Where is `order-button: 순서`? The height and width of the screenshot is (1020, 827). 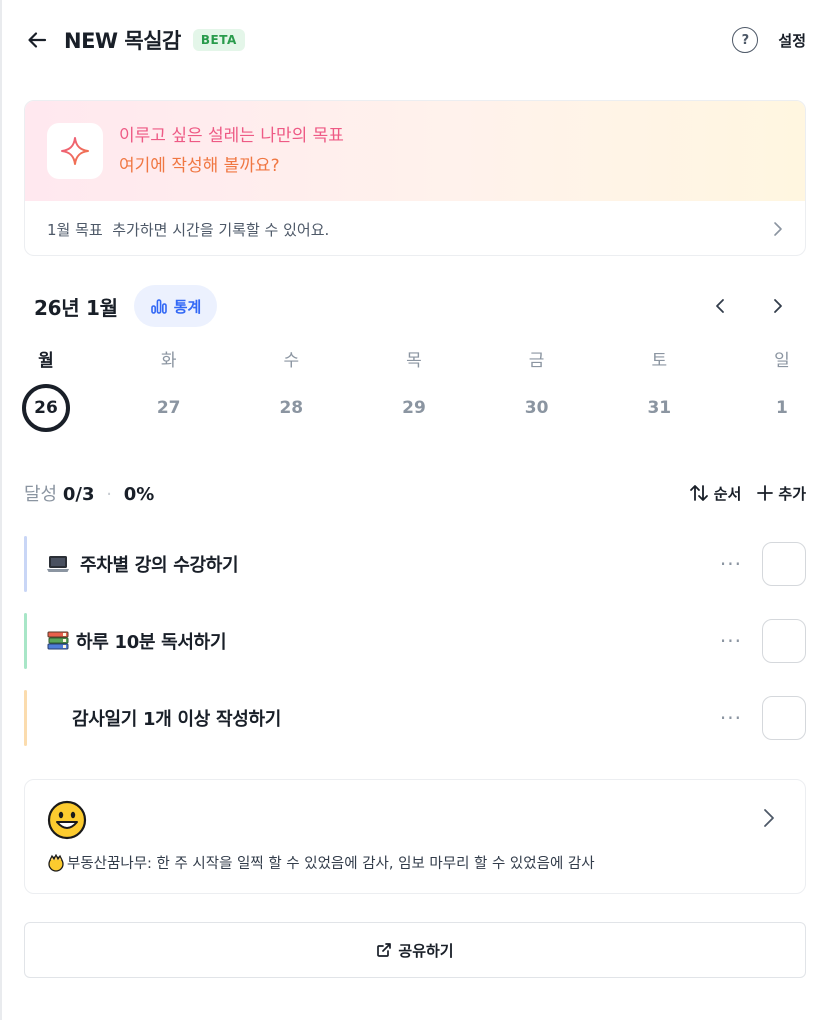 order-button: 순서 is located at coordinates (715, 493).